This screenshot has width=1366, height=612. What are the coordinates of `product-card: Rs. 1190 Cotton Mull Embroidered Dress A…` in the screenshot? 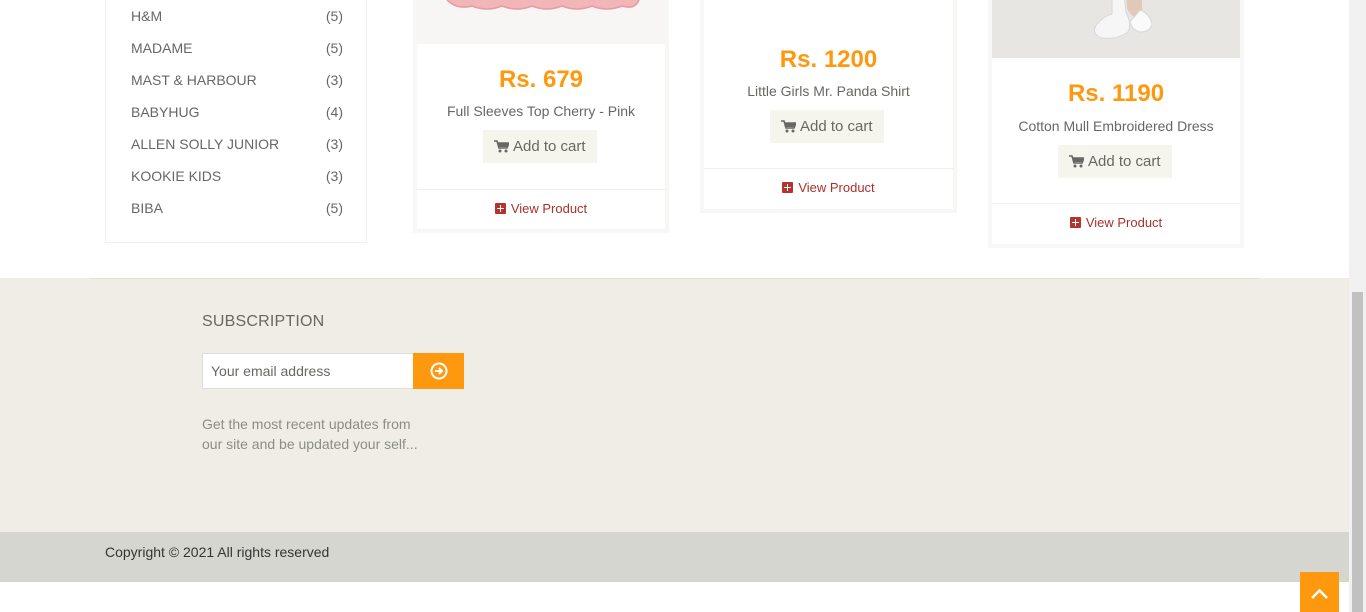 It's located at (1116, 124).